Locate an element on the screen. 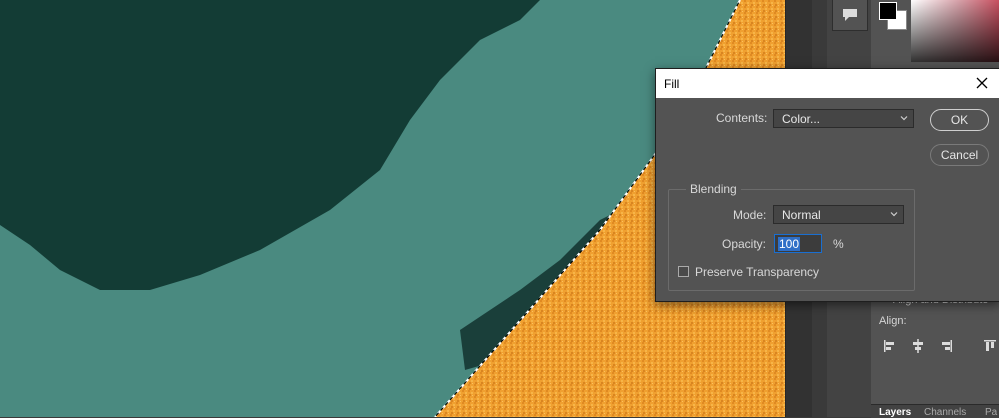 The image size is (999, 418). tab-channels: Channels is located at coordinates (945, 412).